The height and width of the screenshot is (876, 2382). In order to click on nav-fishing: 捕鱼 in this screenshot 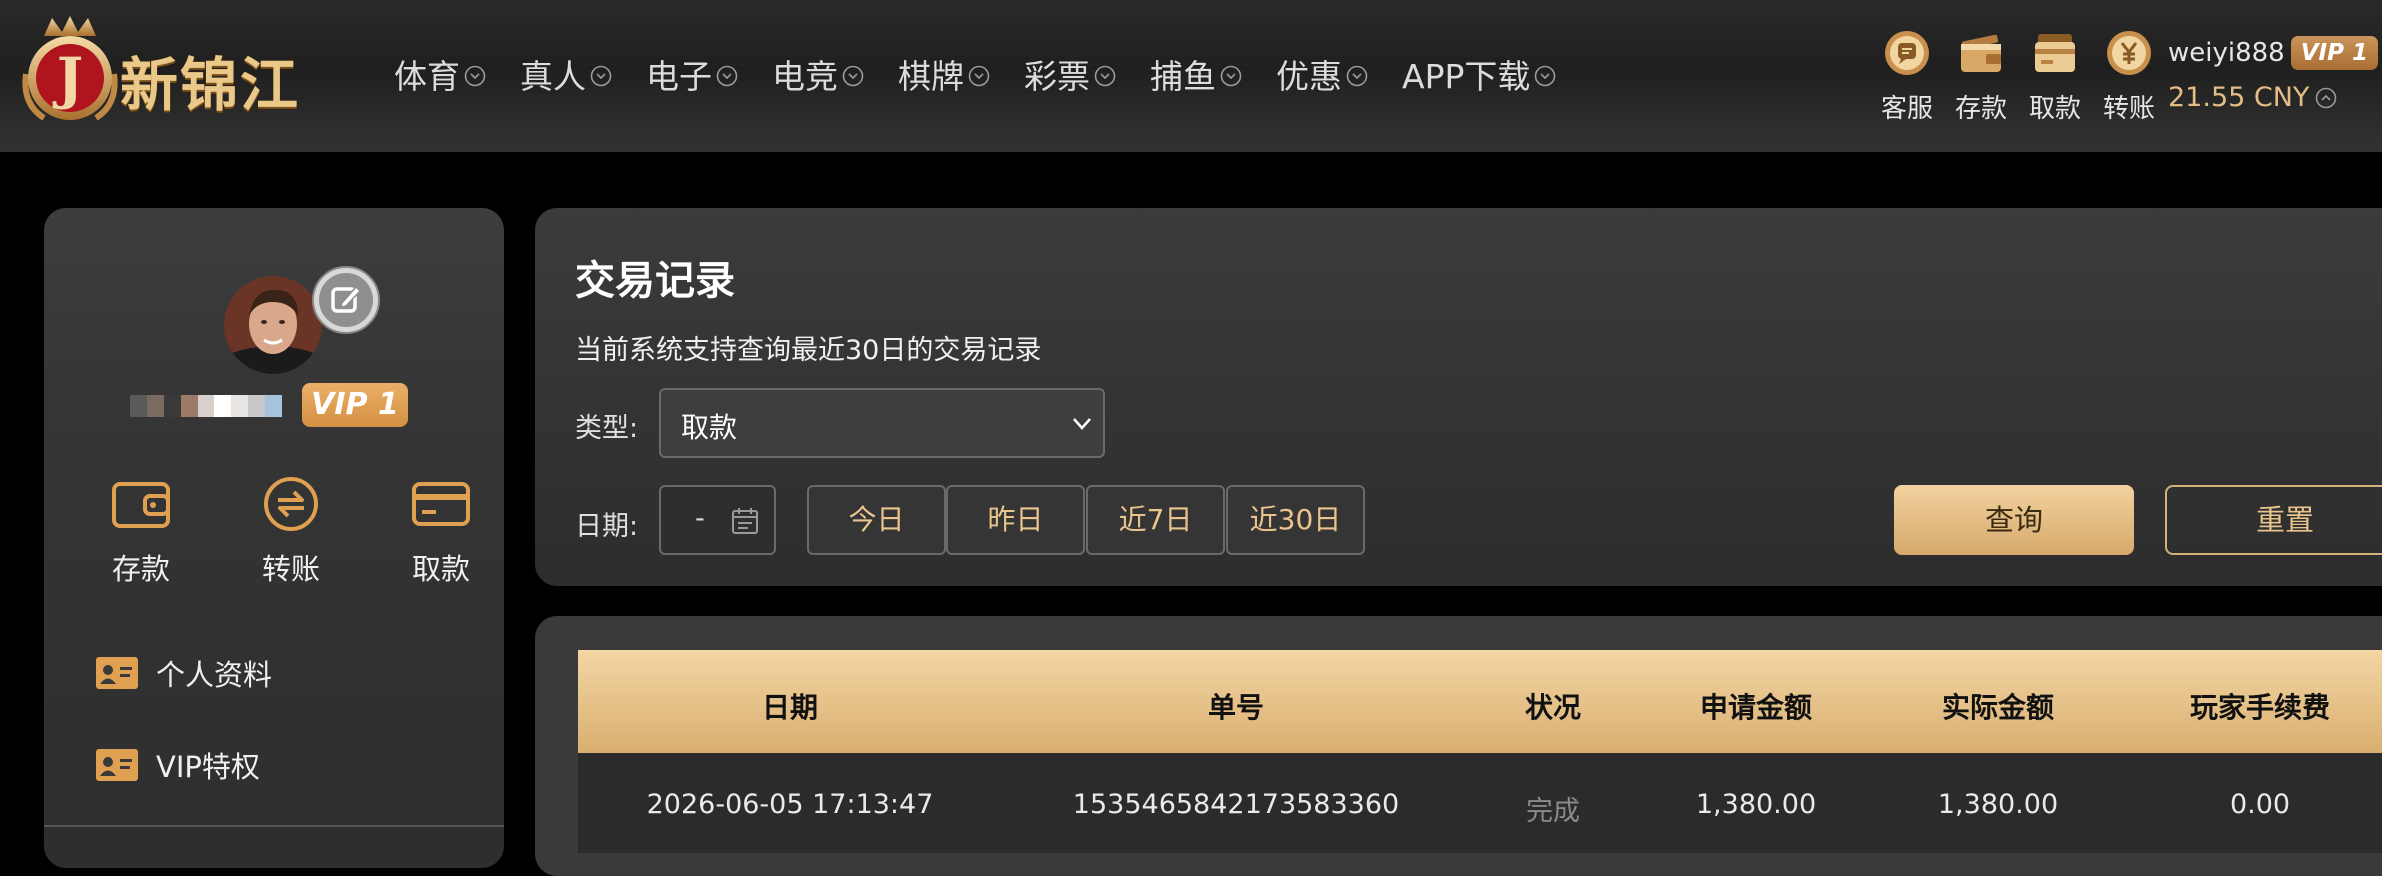, I will do `click(1196, 74)`.